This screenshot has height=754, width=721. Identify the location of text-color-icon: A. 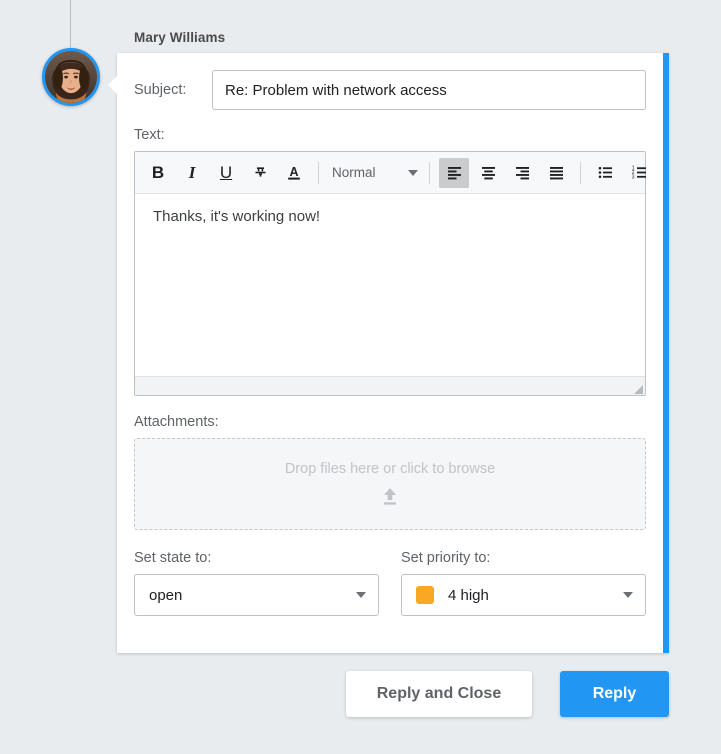
(294, 173).